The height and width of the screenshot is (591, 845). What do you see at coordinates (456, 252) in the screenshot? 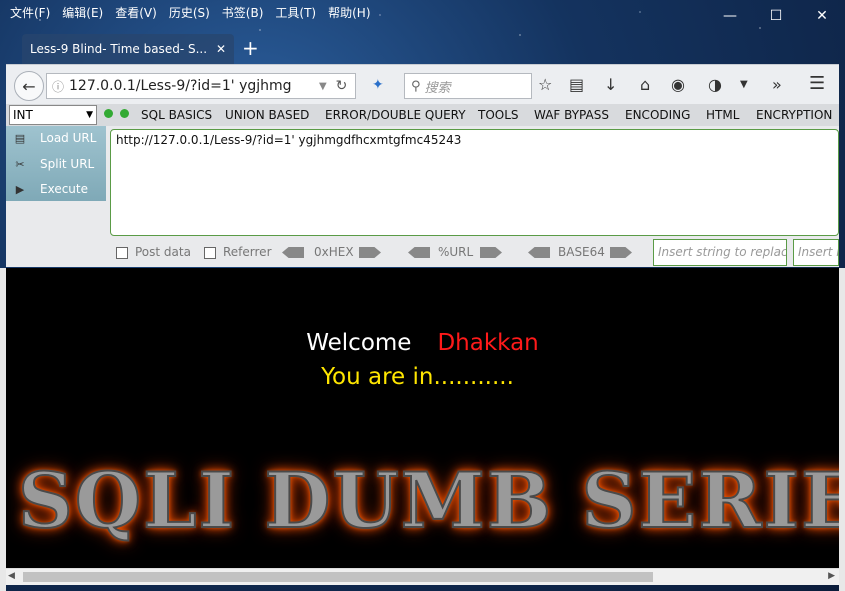
I see `urlenc-label: %URL` at bounding box center [456, 252].